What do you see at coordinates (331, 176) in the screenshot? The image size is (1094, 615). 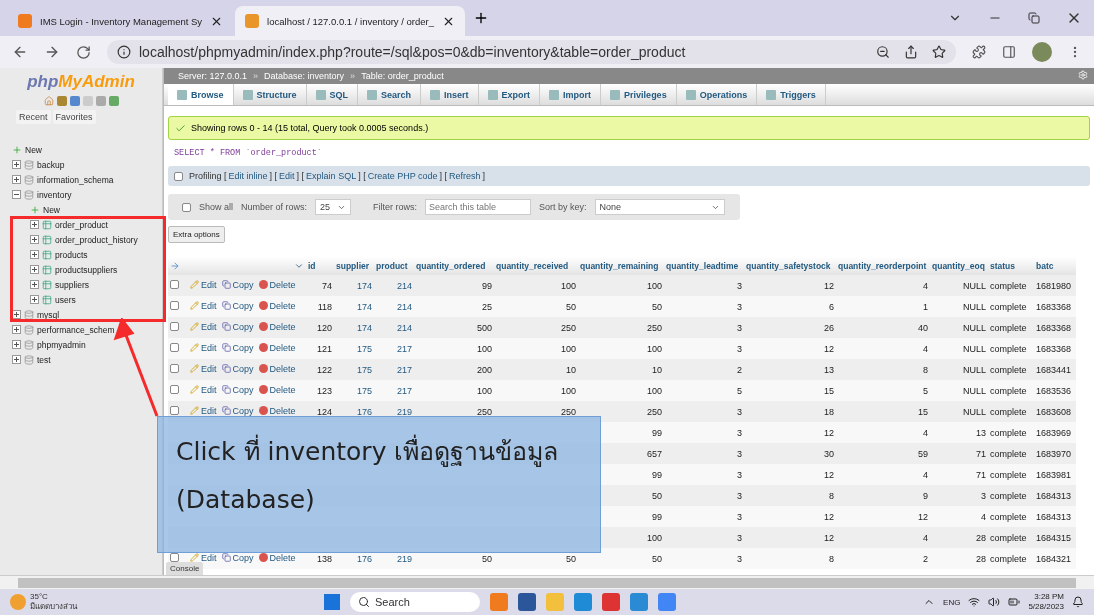 I see `link: Explain SQL` at bounding box center [331, 176].